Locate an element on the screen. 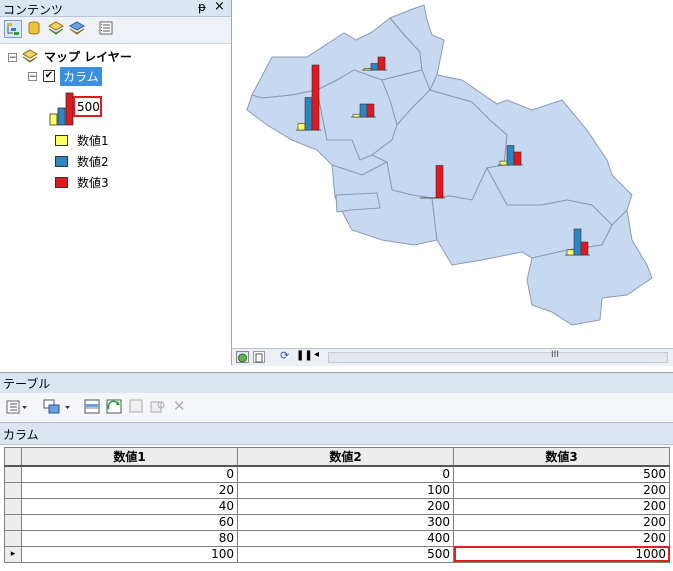 Image resolution: width=673 pixels, height=571 pixels. pause-icon: ❚❚ is located at coordinates (304, 355).